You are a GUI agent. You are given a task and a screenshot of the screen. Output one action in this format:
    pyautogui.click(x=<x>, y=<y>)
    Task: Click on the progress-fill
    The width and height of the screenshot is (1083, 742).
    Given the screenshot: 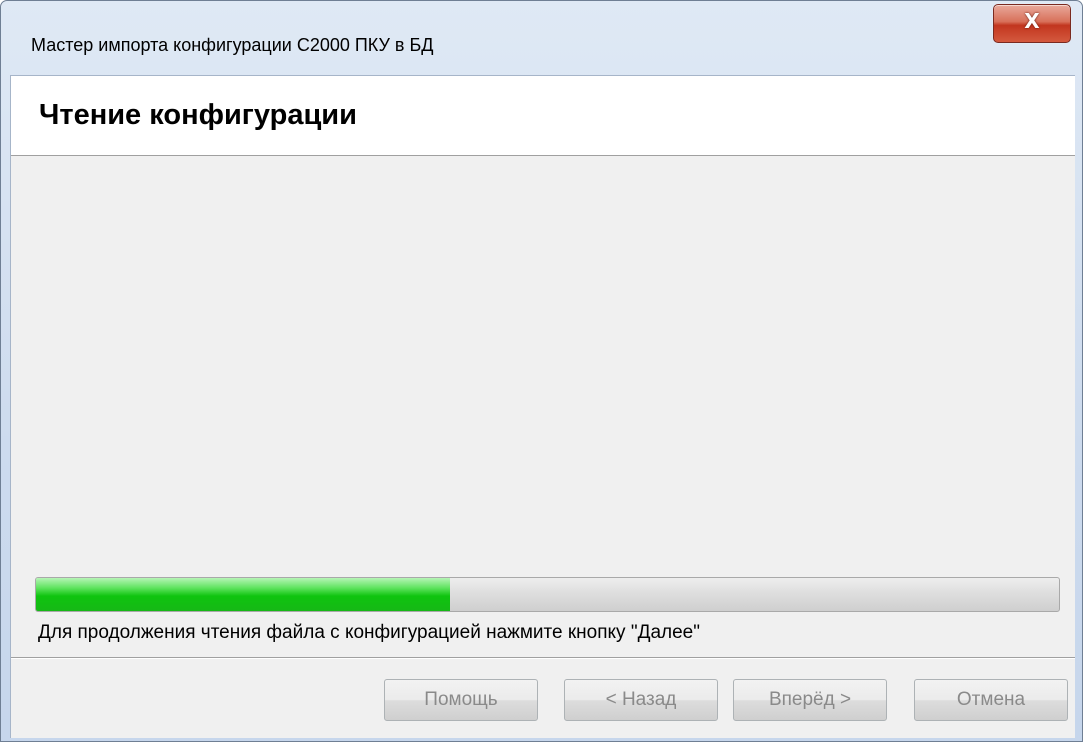 What is the action you would take?
    pyautogui.click(x=243, y=594)
    